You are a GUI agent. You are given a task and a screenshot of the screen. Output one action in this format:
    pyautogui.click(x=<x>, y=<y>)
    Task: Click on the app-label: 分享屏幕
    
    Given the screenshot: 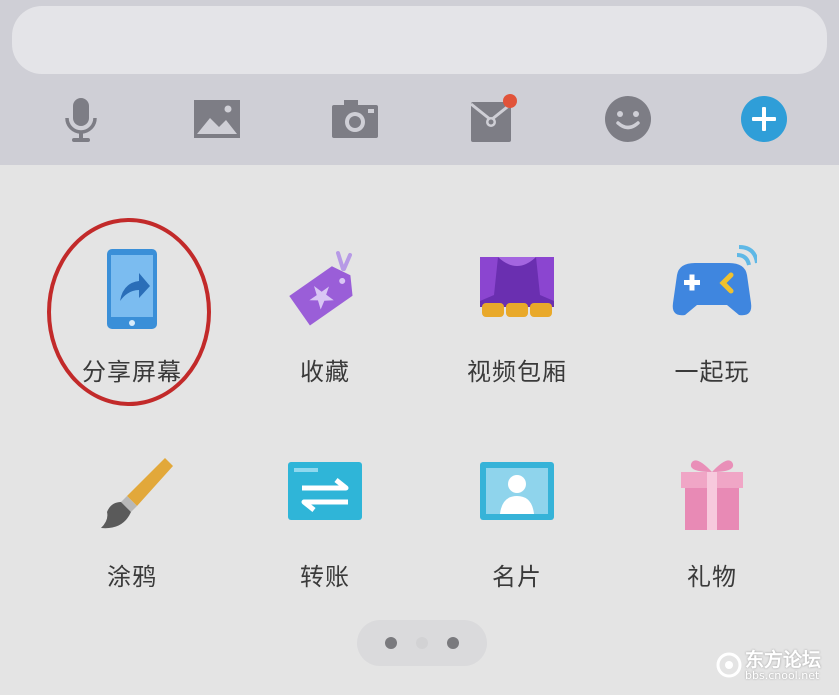 What is the action you would take?
    pyautogui.click(x=132, y=372)
    